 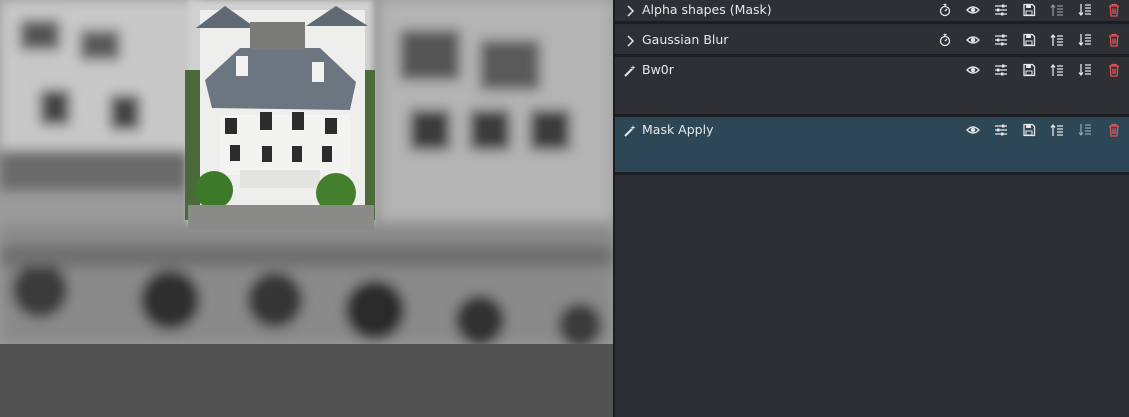 What do you see at coordinates (658, 69) in the screenshot?
I see `effect-name: Bw0r` at bounding box center [658, 69].